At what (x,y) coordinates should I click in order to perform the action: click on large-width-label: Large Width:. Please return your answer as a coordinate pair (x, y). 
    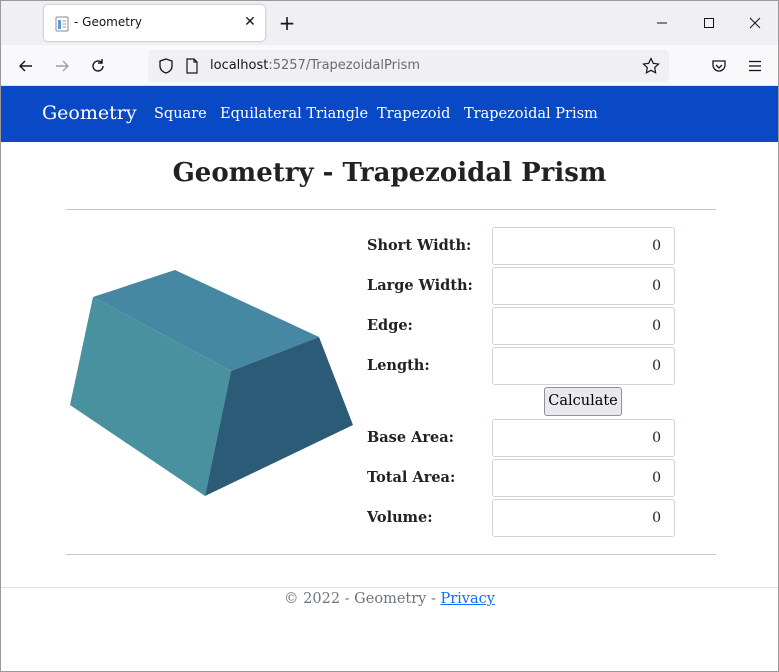
    Looking at the image, I should click on (420, 285).